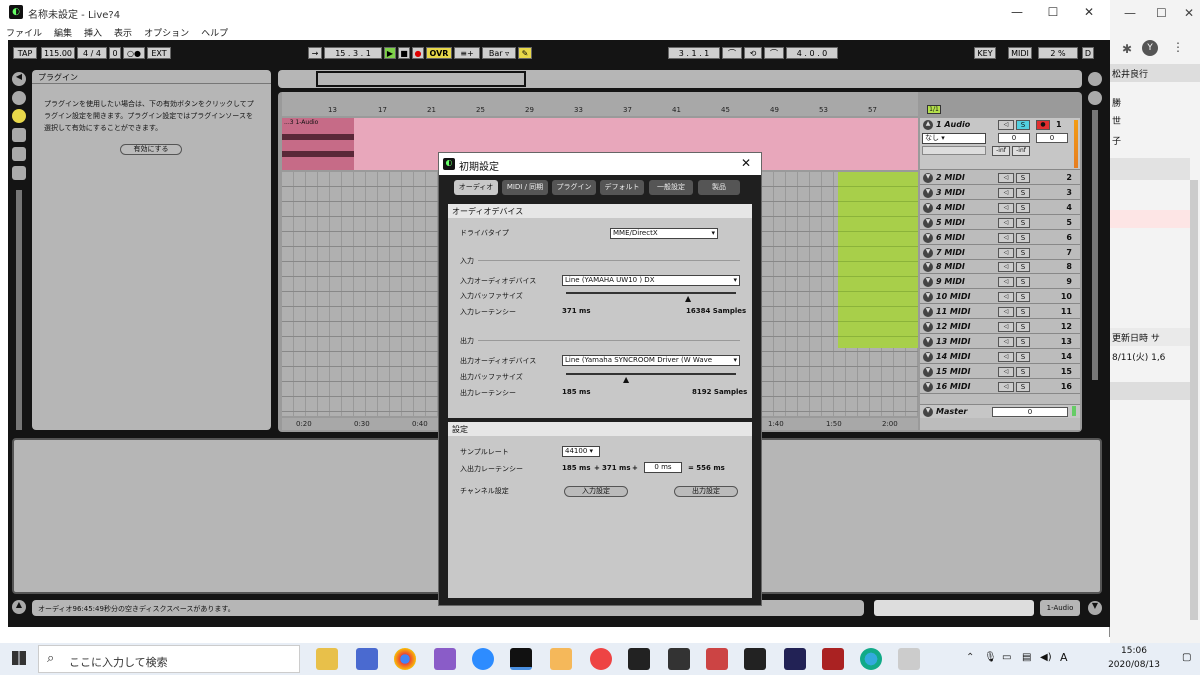  I want to click on audio-clip: ...3 1-Audio, so click(318, 144).